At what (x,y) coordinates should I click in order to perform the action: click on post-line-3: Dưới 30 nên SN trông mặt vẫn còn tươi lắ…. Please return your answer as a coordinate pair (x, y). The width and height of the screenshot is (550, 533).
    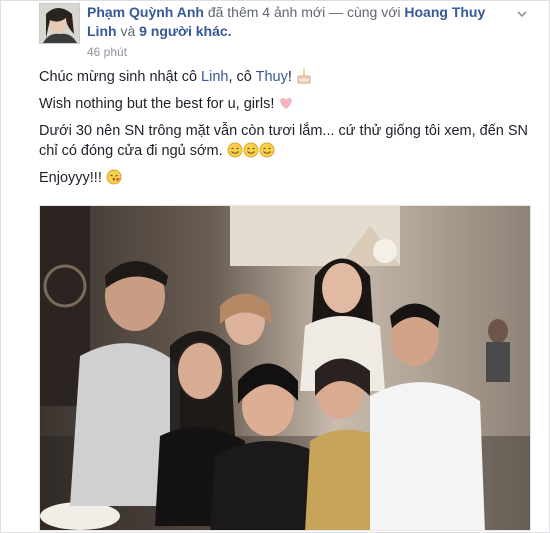
    Looking at the image, I should click on (284, 141).